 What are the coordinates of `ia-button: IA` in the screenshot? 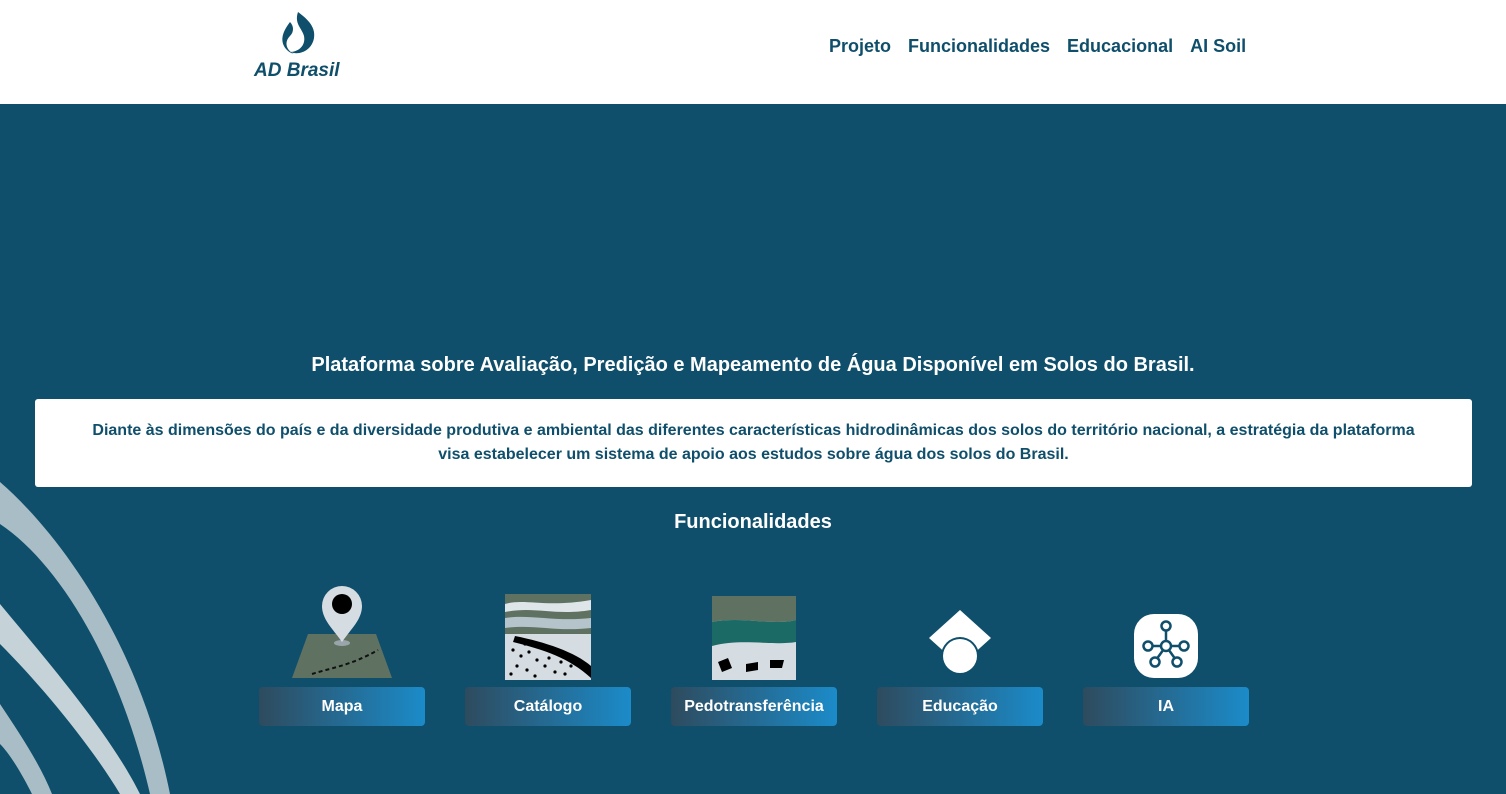 It's located at (1166, 706).